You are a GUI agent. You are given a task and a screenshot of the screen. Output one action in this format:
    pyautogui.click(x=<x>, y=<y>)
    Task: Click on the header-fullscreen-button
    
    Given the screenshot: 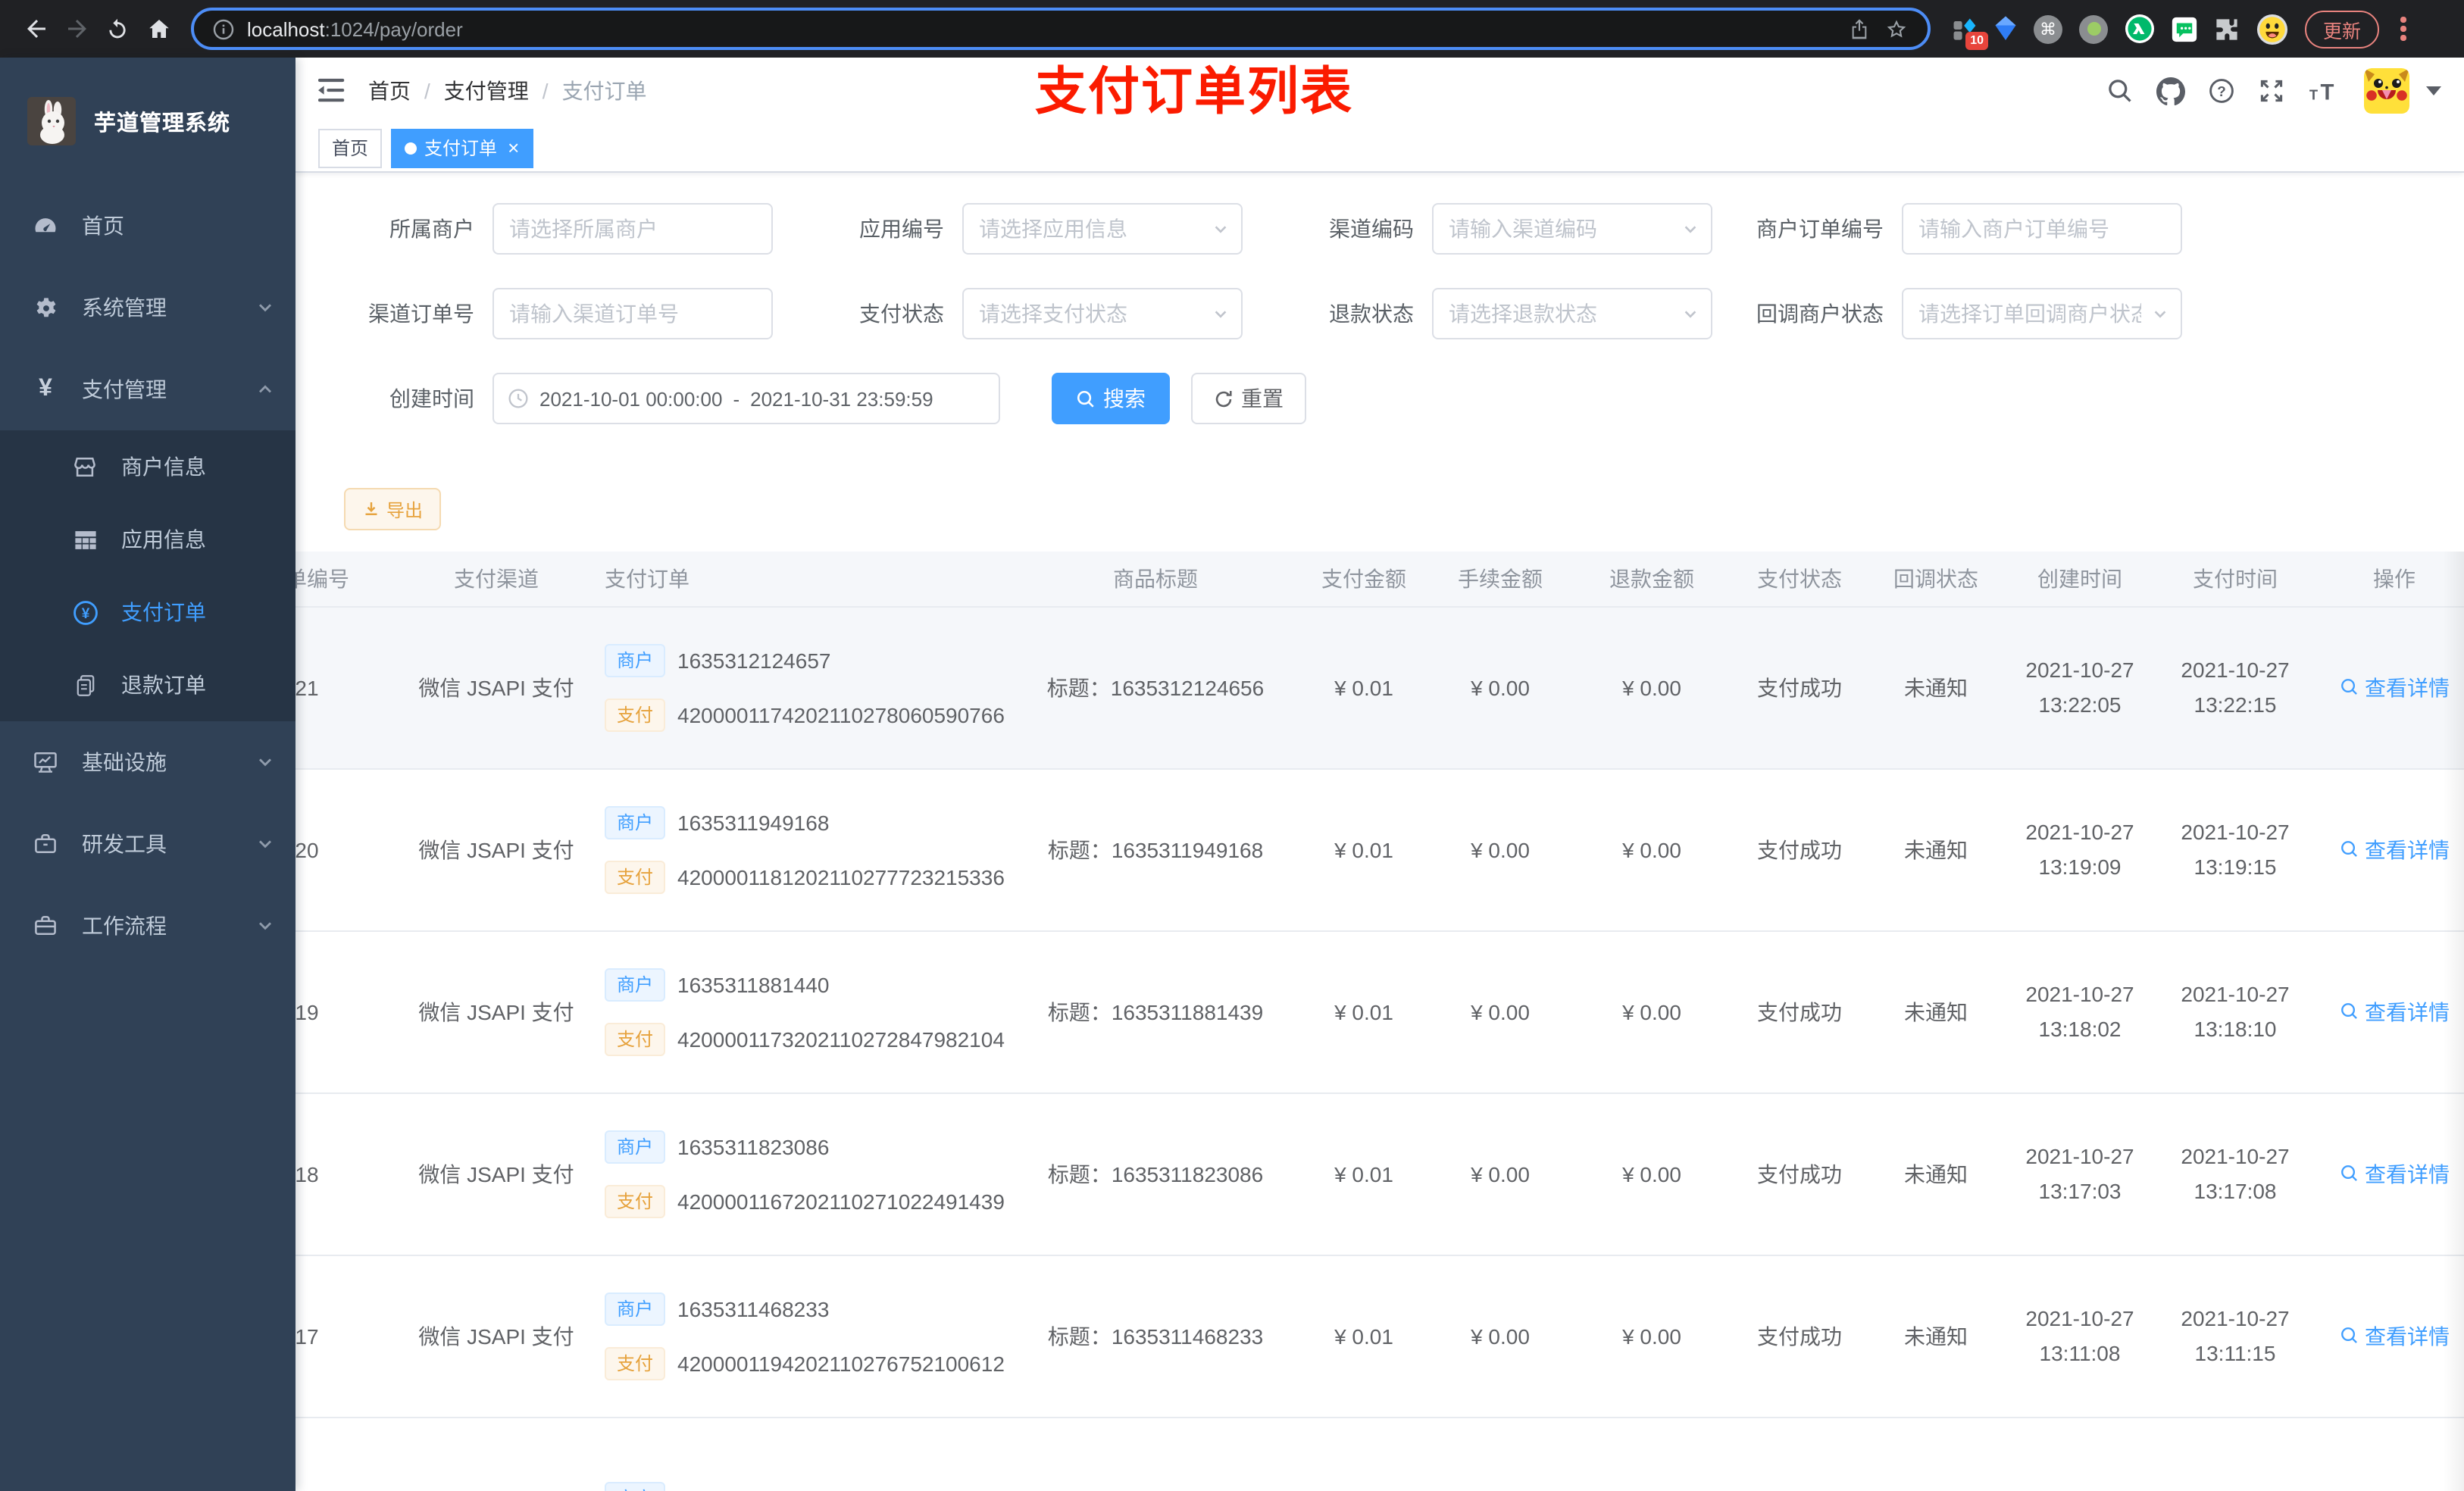 What is the action you would take?
    pyautogui.click(x=2271, y=91)
    